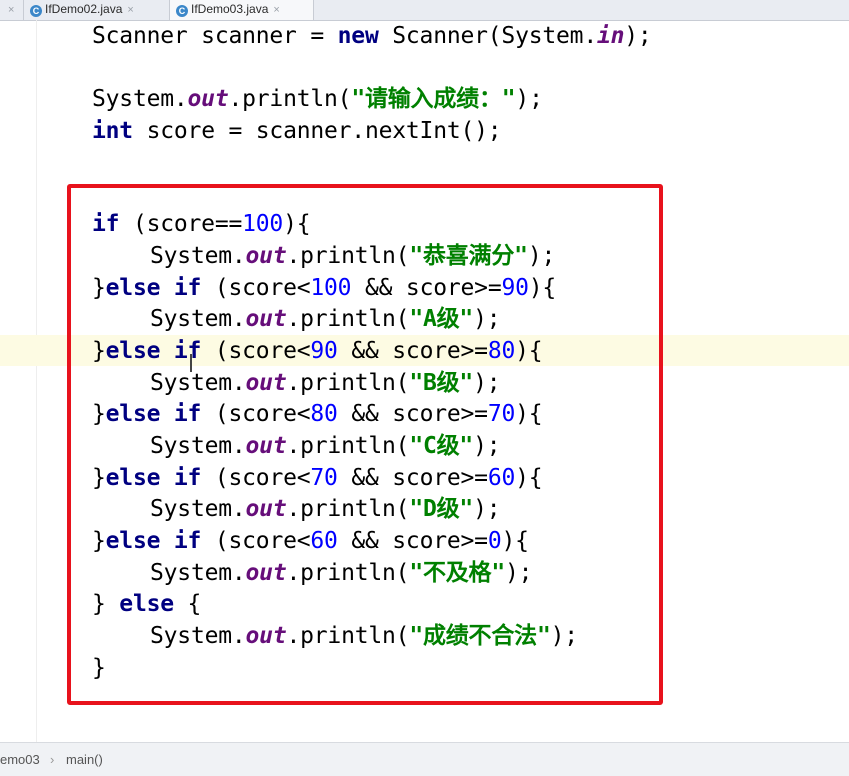 This screenshot has width=849, height=776. I want to click on breadcrumb: emo03 › main(), so click(424, 759).